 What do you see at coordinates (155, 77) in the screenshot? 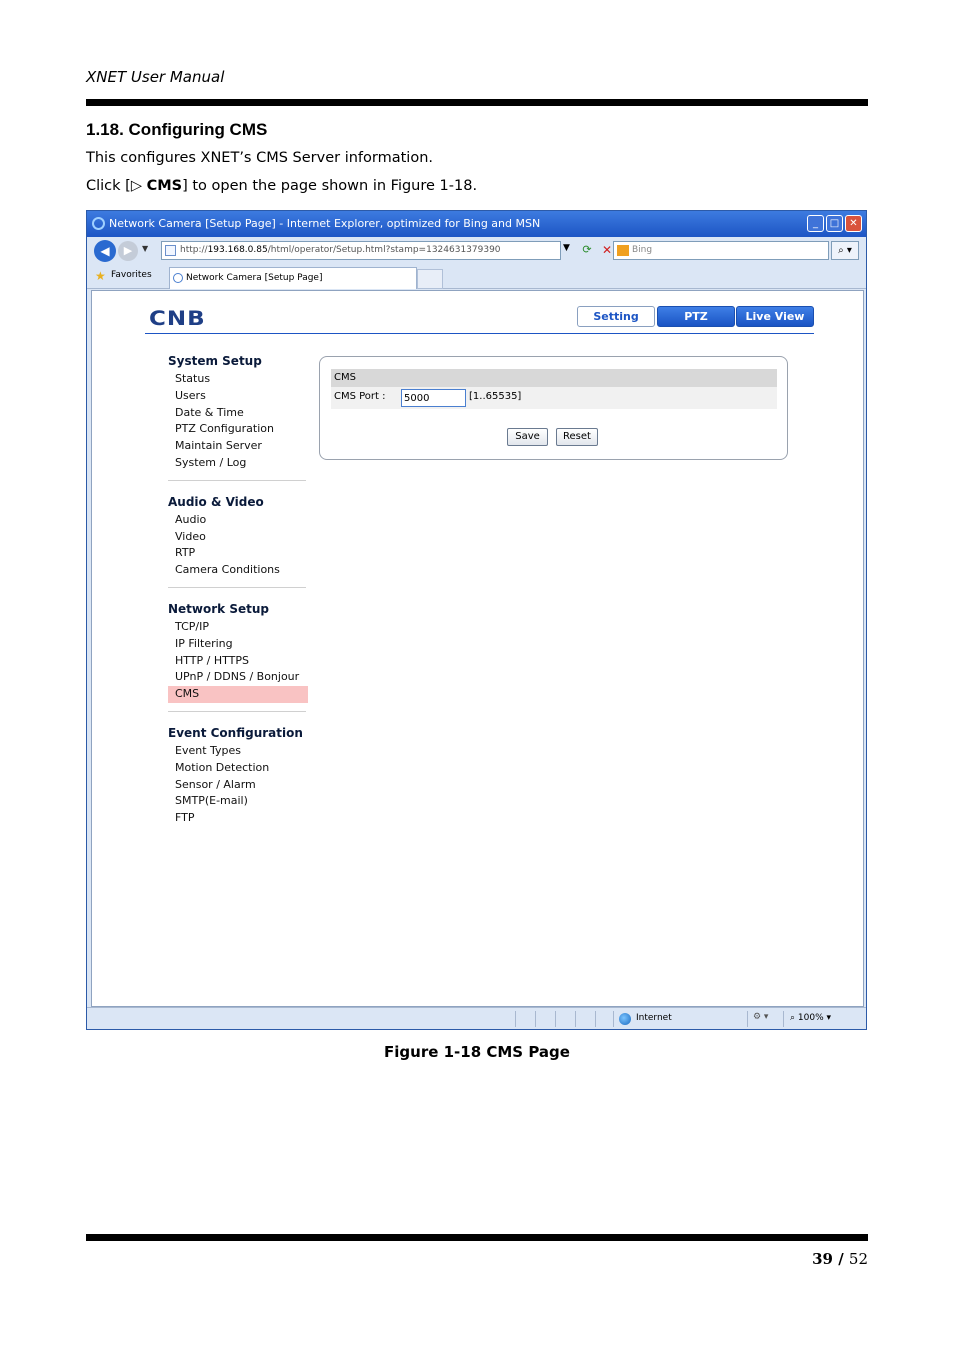
I see `manual-header: XNET User Manual` at bounding box center [155, 77].